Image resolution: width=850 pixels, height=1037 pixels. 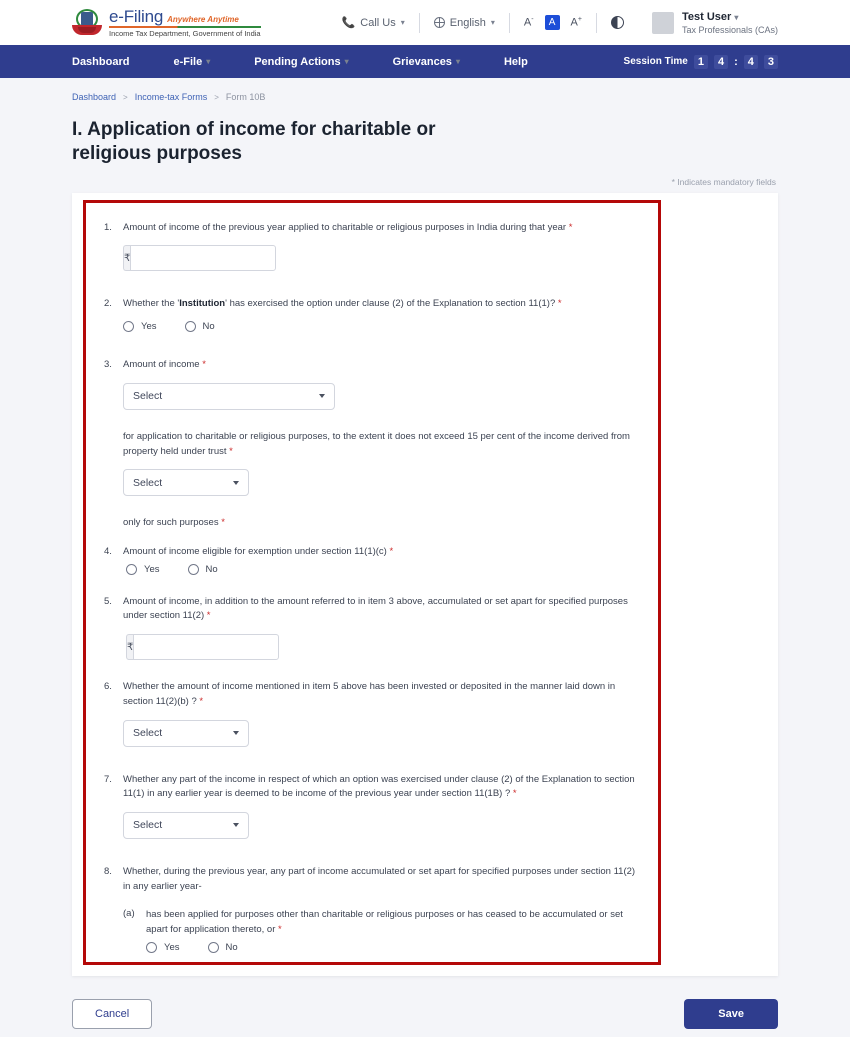 What do you see at coordinates (425, 1013) in the screenshot?
I see `form-actions: Cancel Save` at bounding box center [425, 1013].